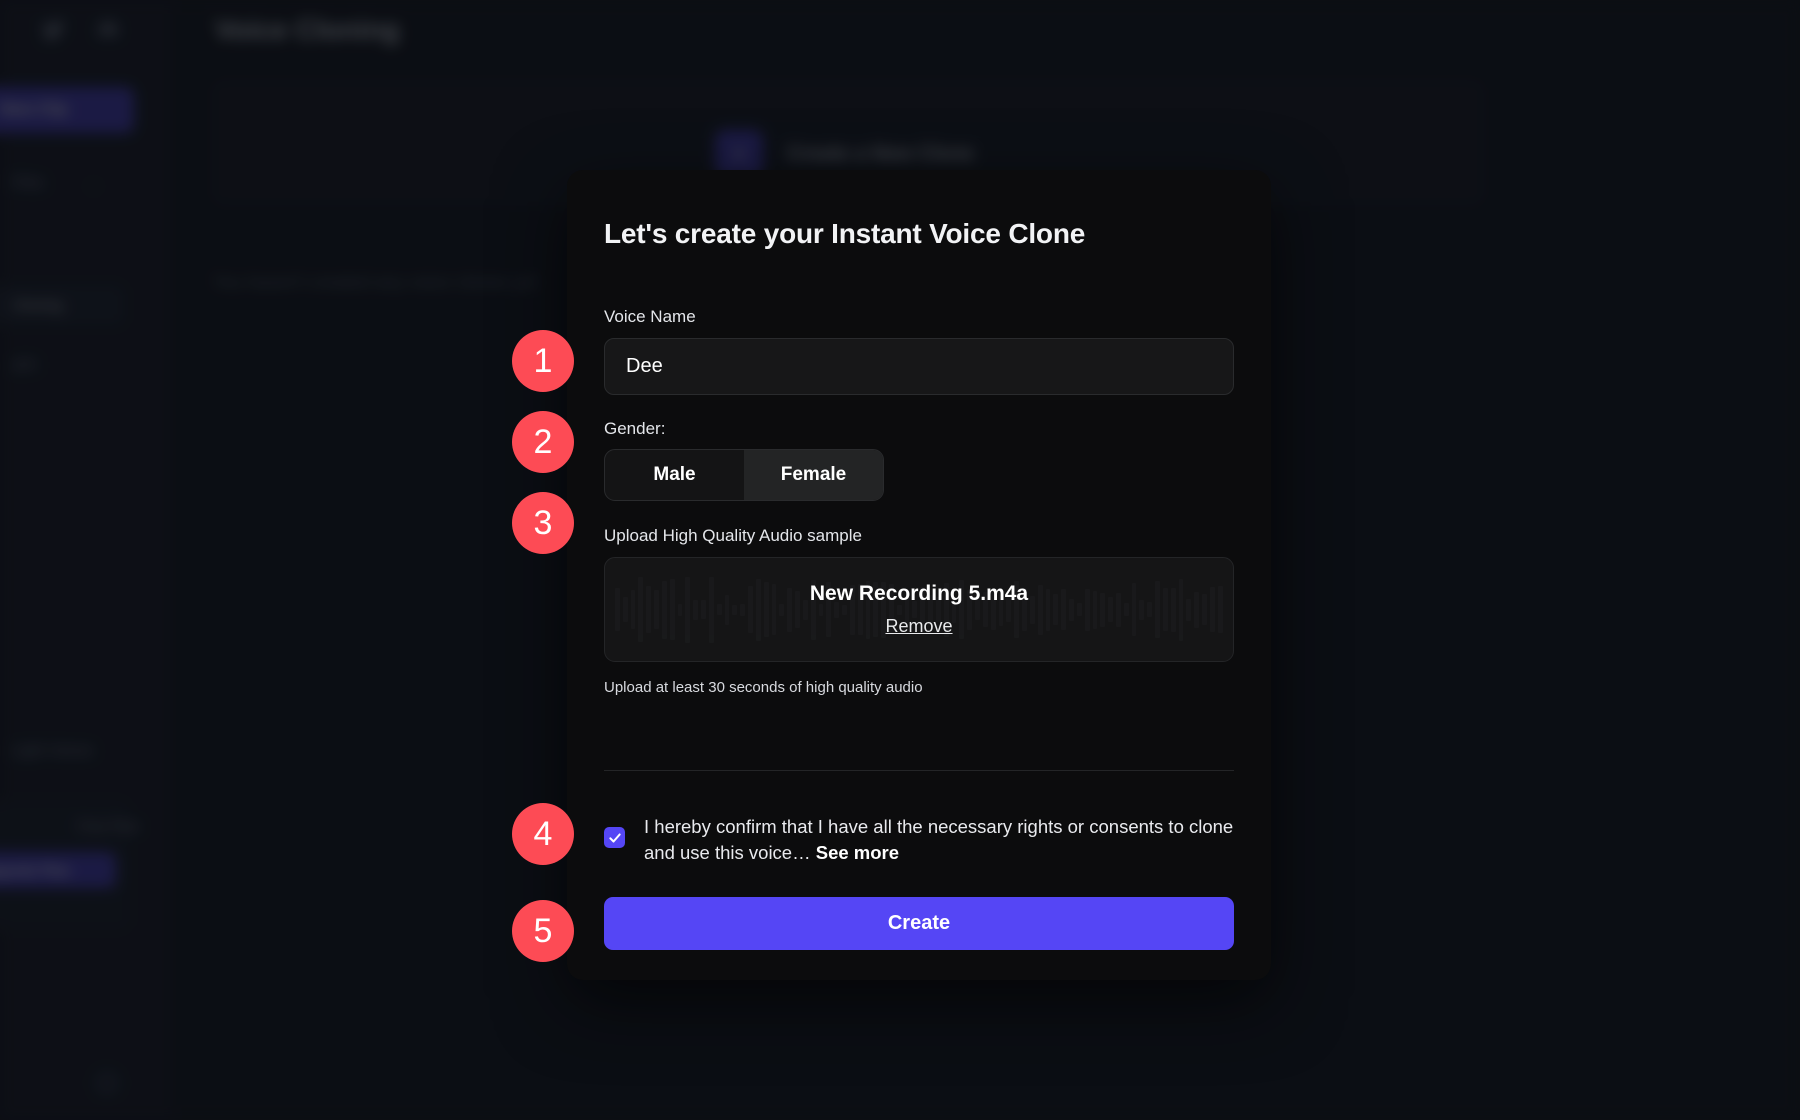  I want to click on consent-checkbox, so click(614, 837).